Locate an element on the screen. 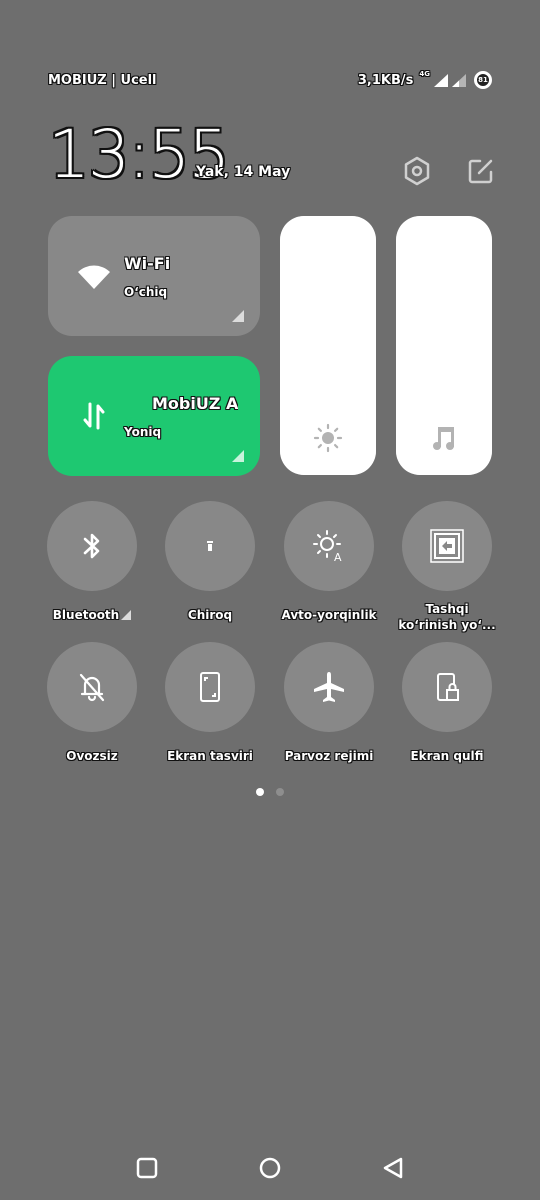  signal-sim2-icon is located at coordinates (459, 80).